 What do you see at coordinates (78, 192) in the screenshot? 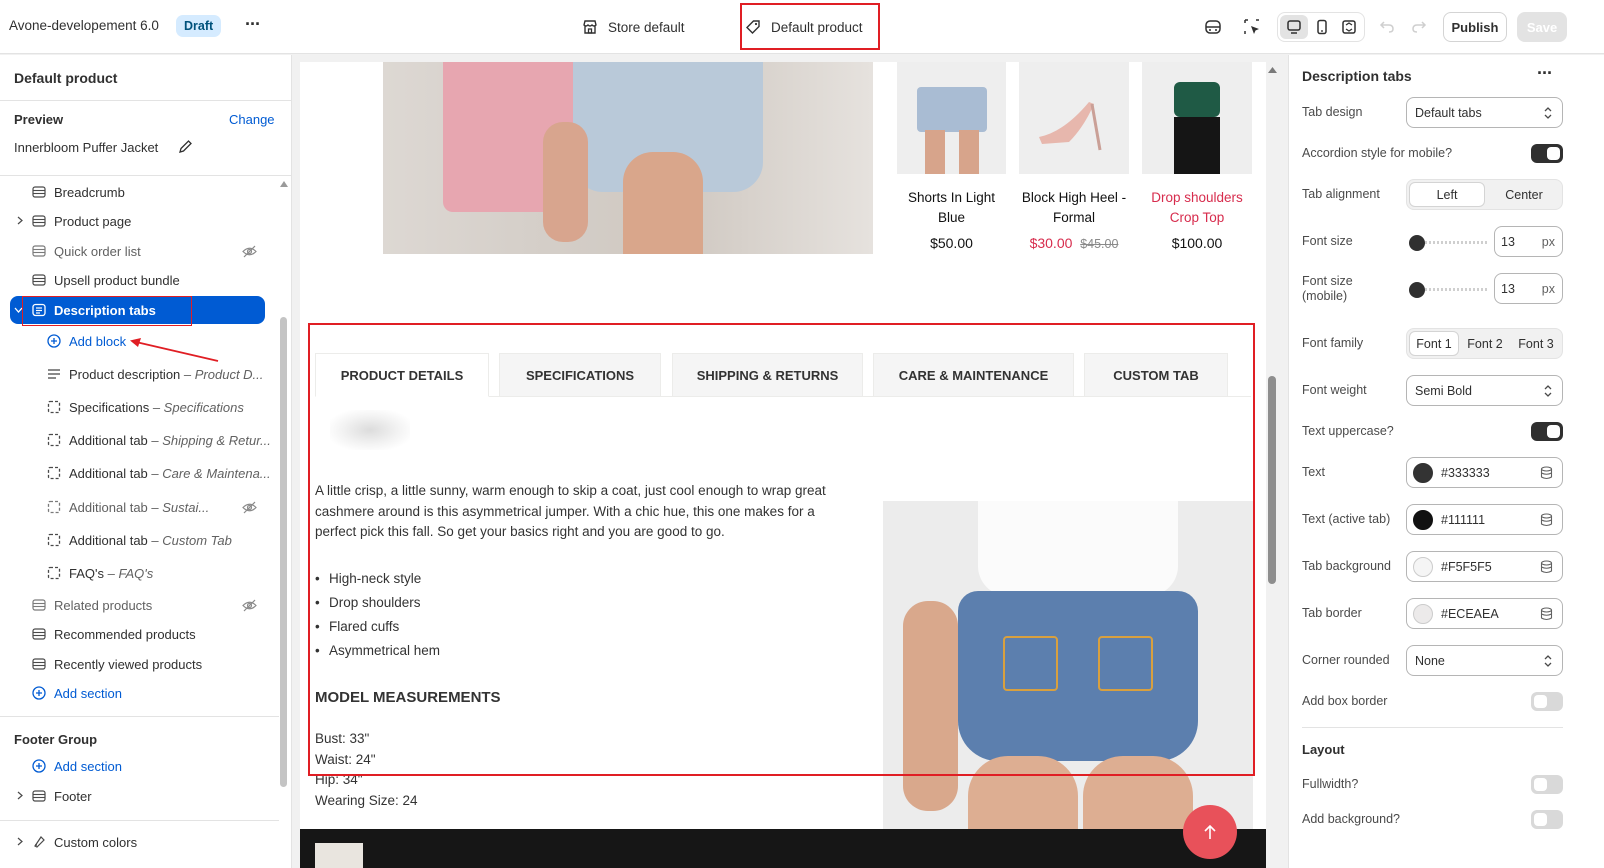
I see `section-breadcrumb: Breadcrumb` at bounding box center [78, 192].